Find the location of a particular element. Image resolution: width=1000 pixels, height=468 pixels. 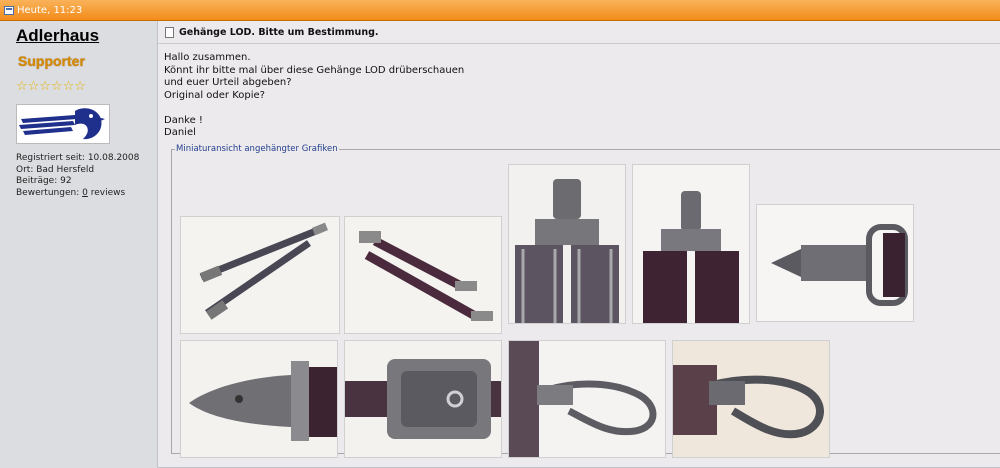

post-date: Heute, 11:23 is located at coordinates (50, 10).